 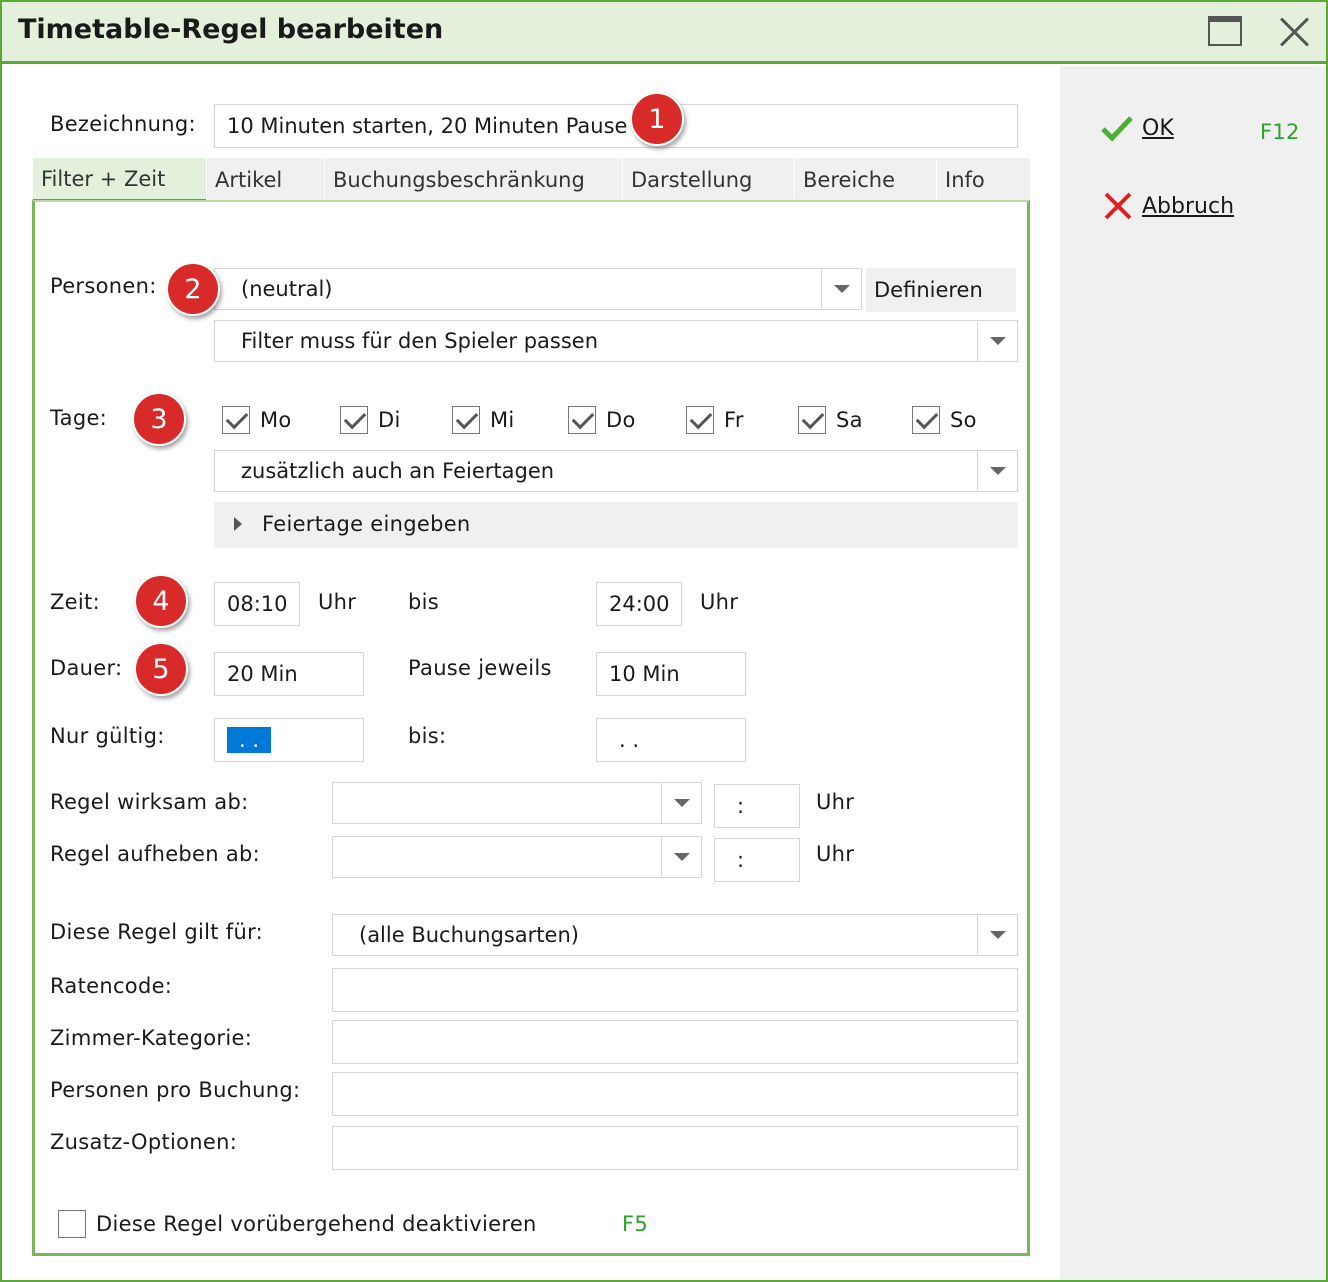 I want to click on checkbox-di, so click(x=354, y=420).